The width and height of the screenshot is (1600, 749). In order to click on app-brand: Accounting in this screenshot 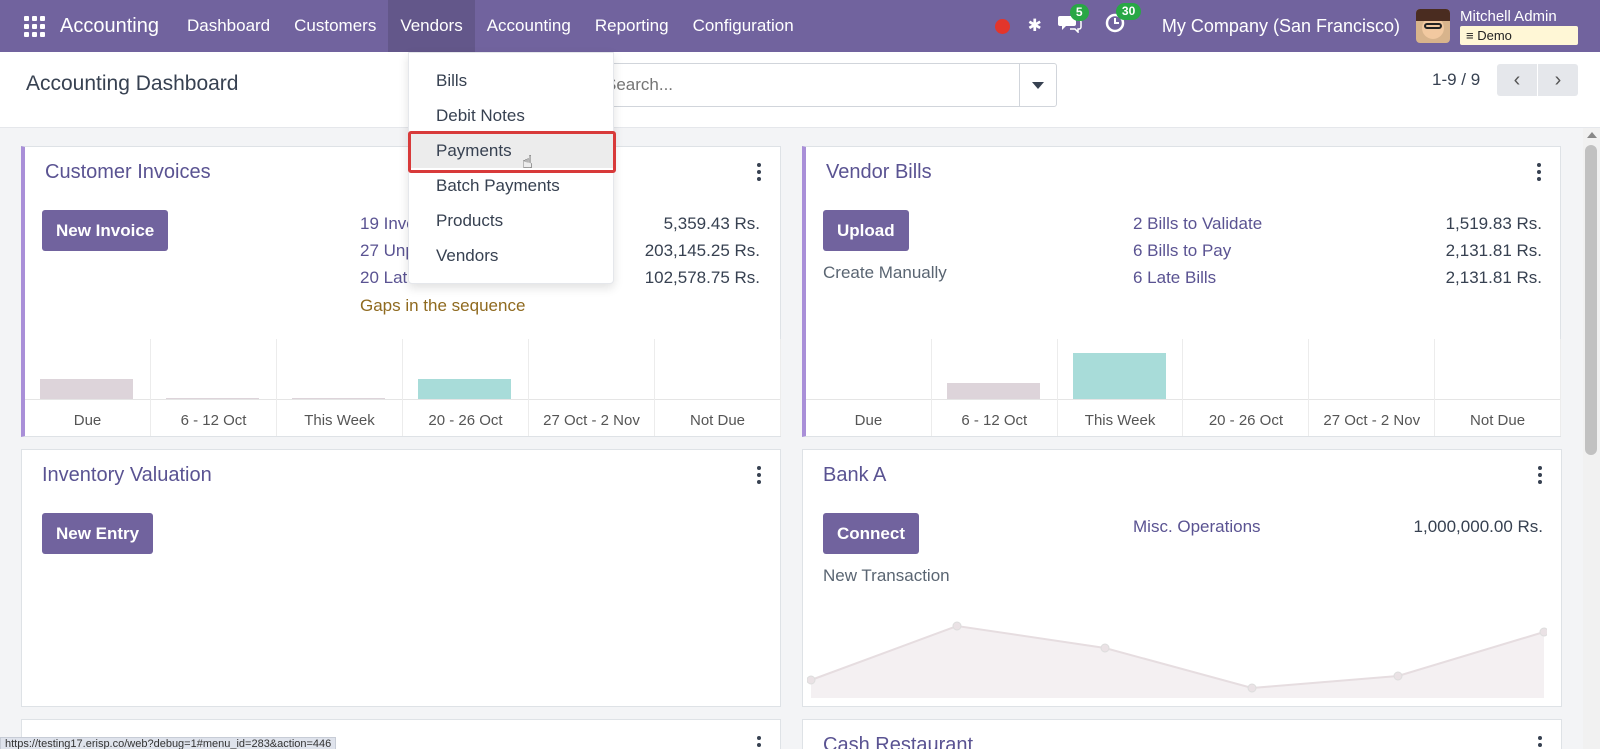, I will do `click(109, 26)`.